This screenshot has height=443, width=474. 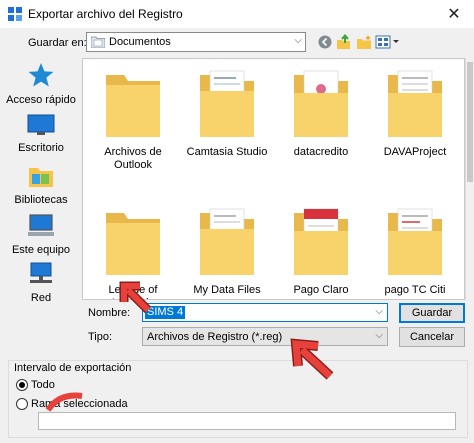 I want to click on file-list-scrollbar, so click(x=469, y=179).